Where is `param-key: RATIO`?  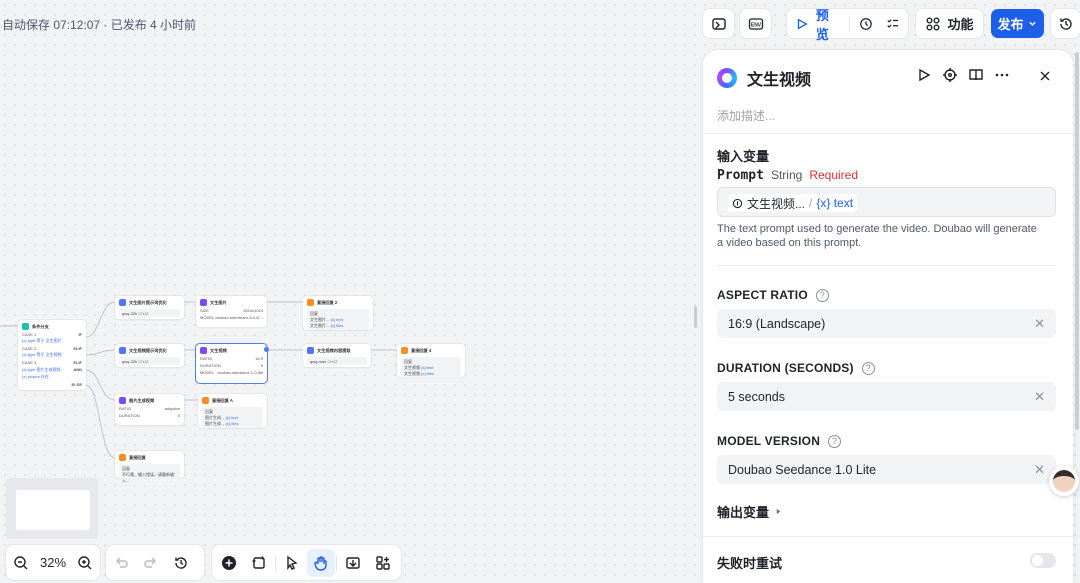
param-key: RATIO is located at coordinates (206, 358).